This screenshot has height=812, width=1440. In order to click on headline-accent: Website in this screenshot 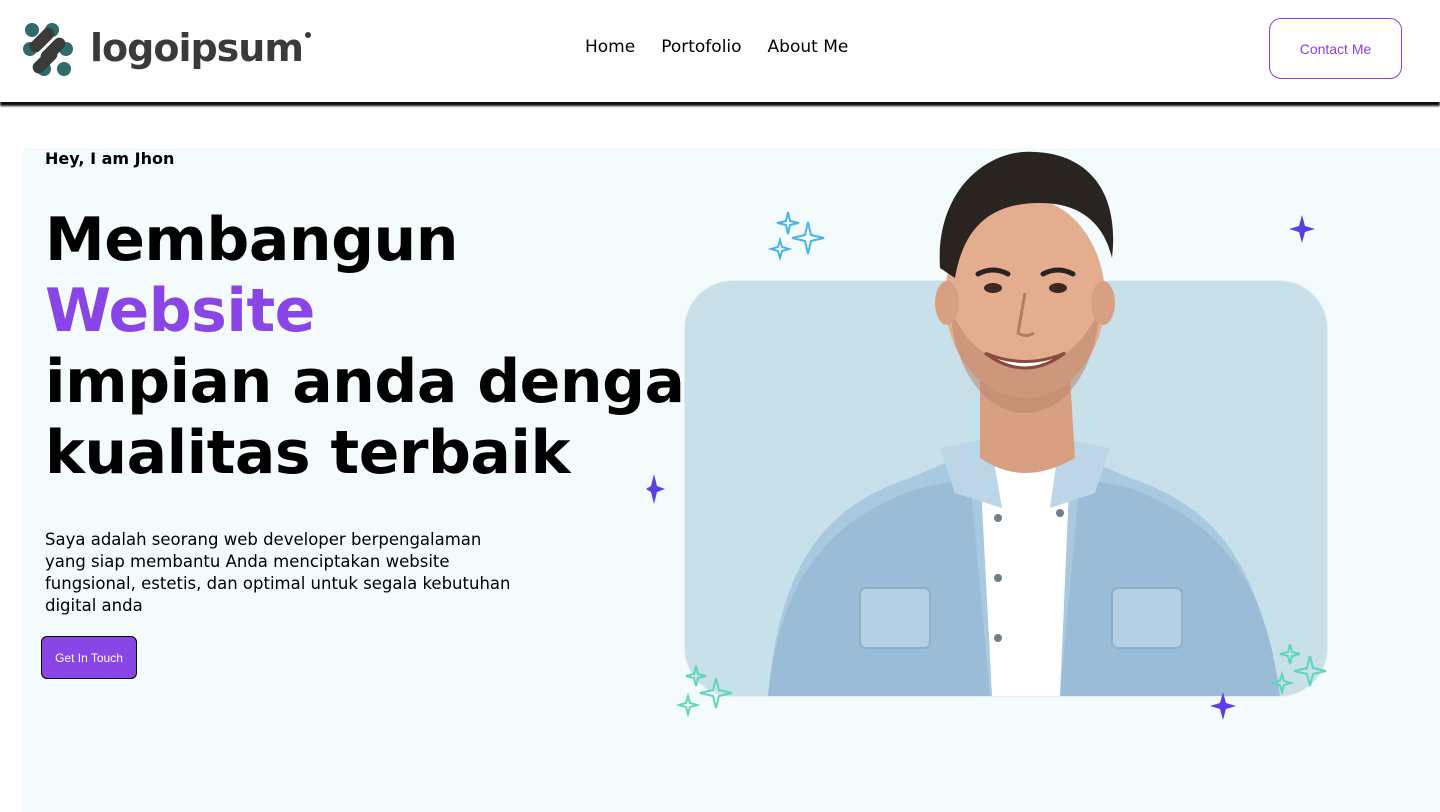, I will do `click(180, 311)`.